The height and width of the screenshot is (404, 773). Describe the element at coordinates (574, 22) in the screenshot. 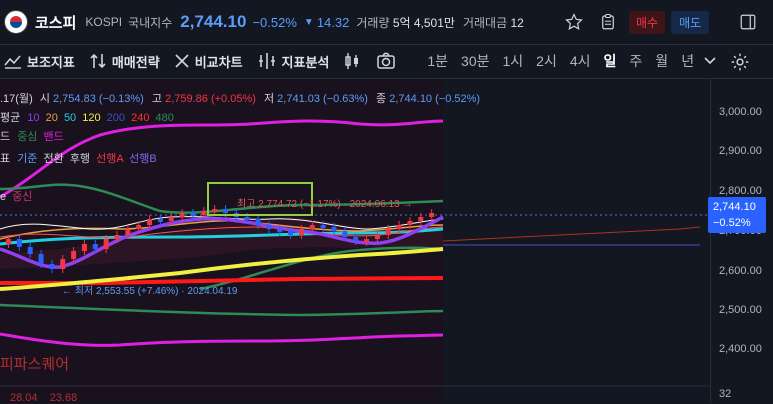

I see `favorite-star-icon` at that location.